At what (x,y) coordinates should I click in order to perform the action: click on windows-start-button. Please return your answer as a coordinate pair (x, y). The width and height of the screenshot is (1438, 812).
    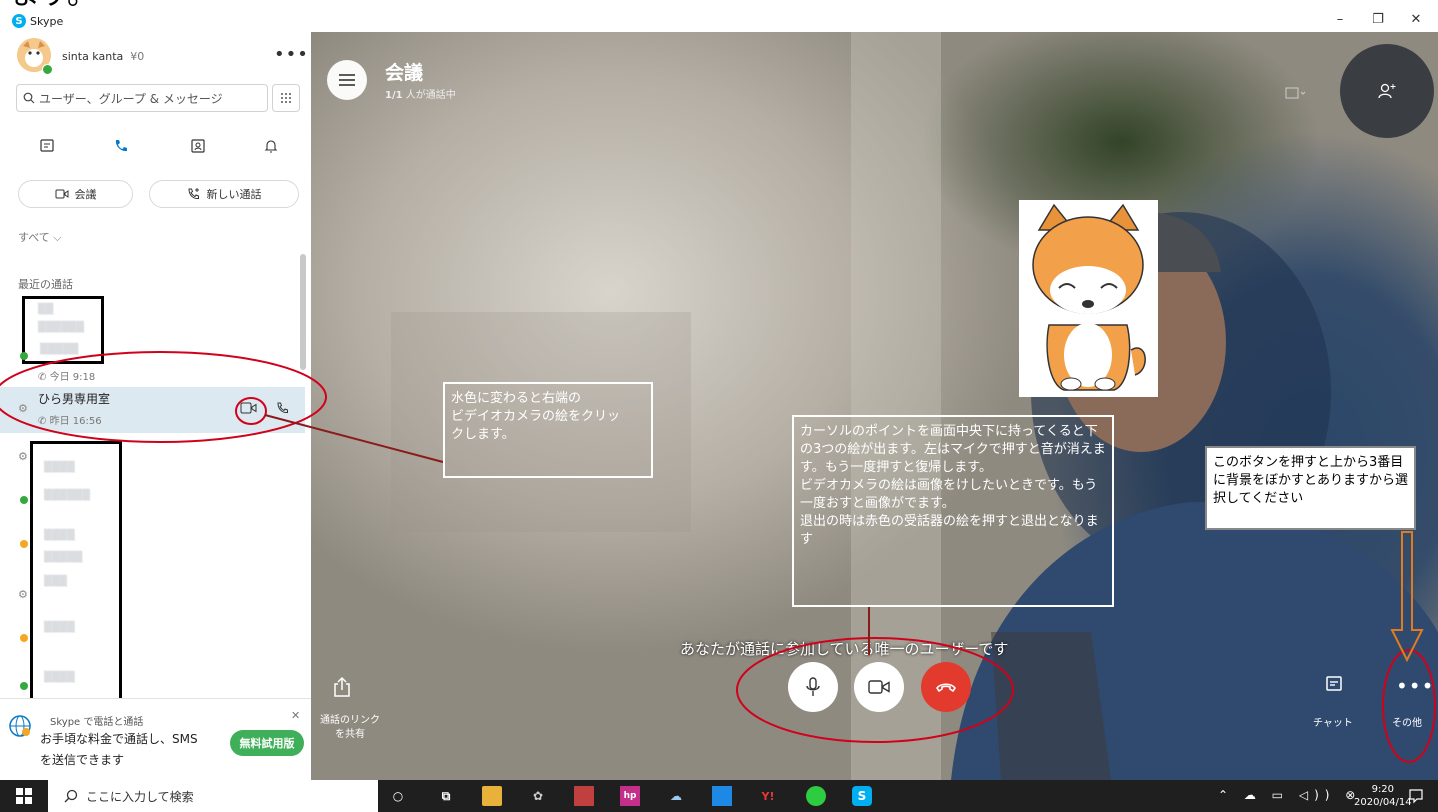
    Looking at the image, I should click on (24, 798).